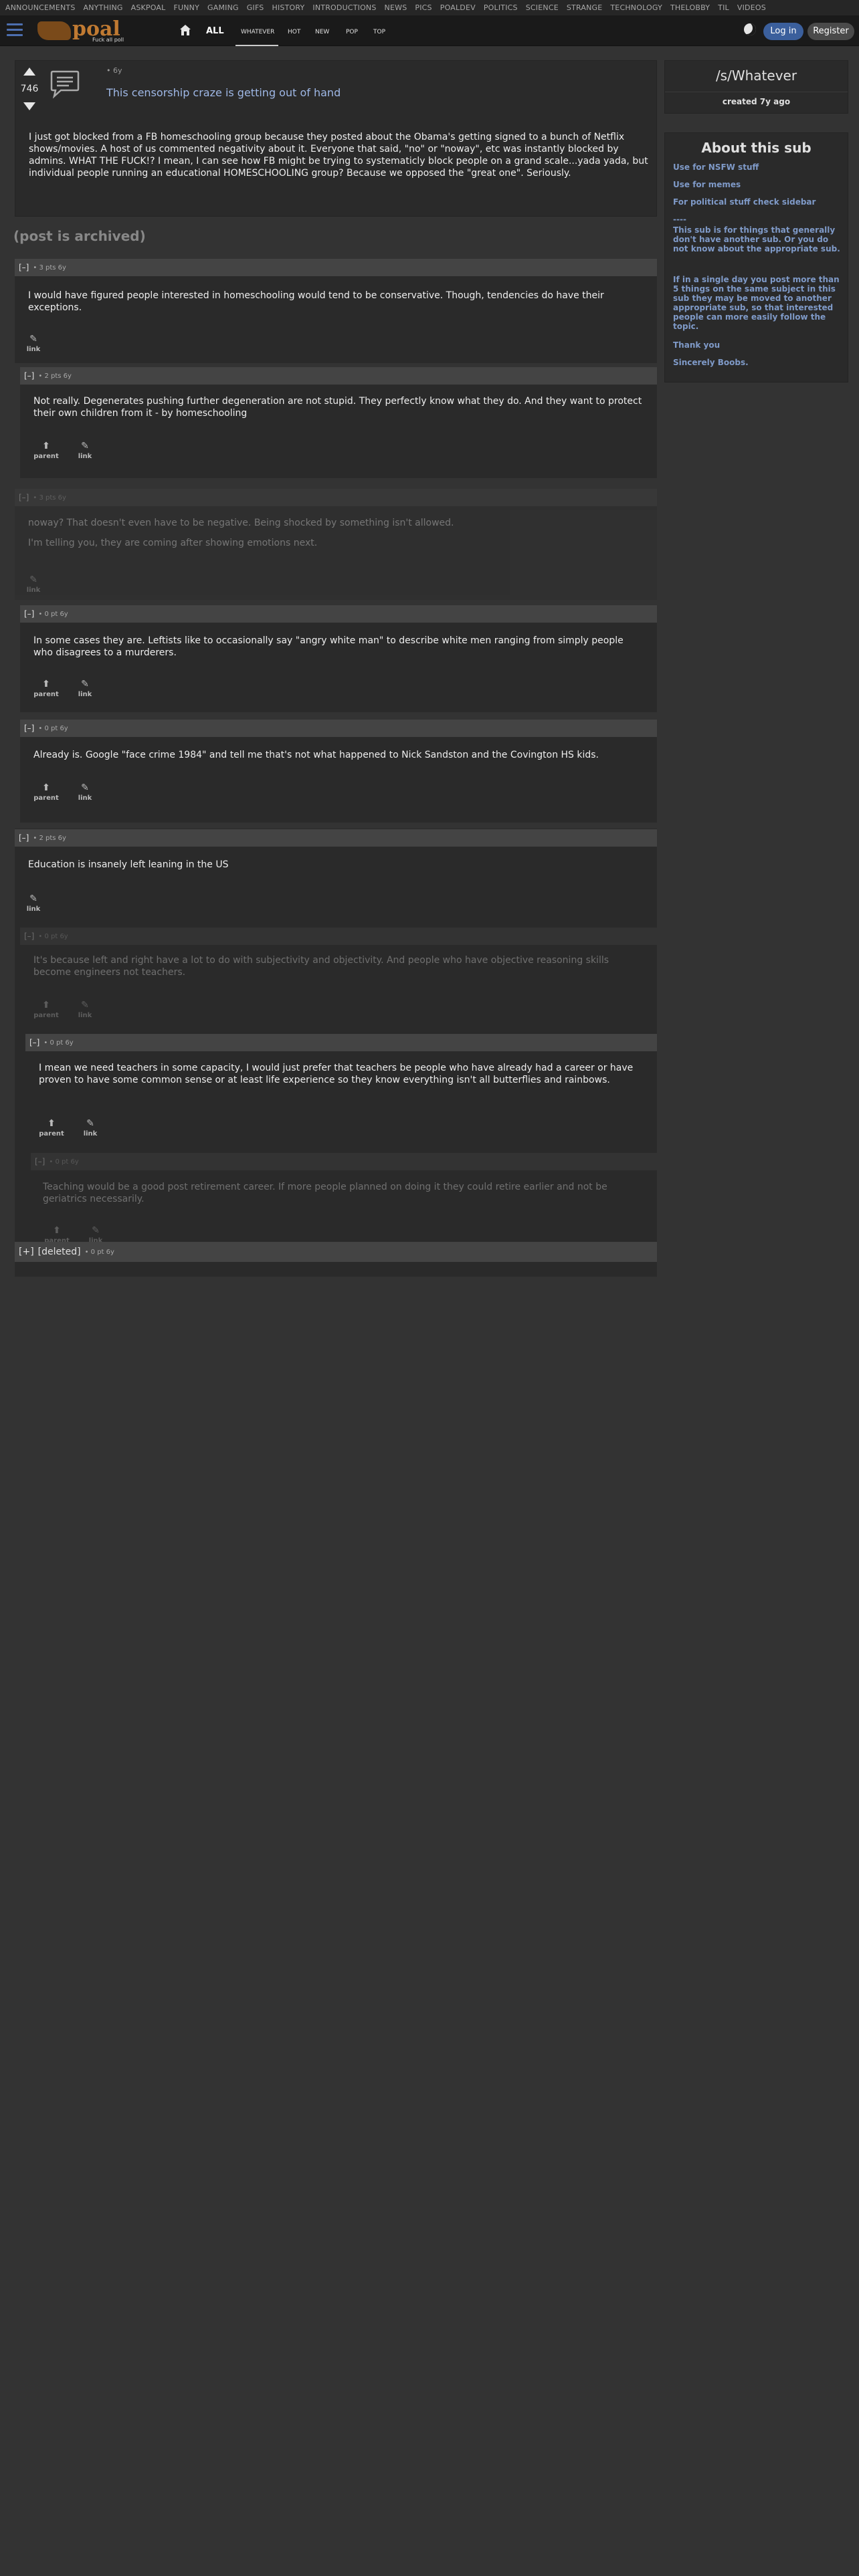 This screenshot has height=2576, width=859. I want to click on top-nav-anything: ANYTHING, so click(103, 8).